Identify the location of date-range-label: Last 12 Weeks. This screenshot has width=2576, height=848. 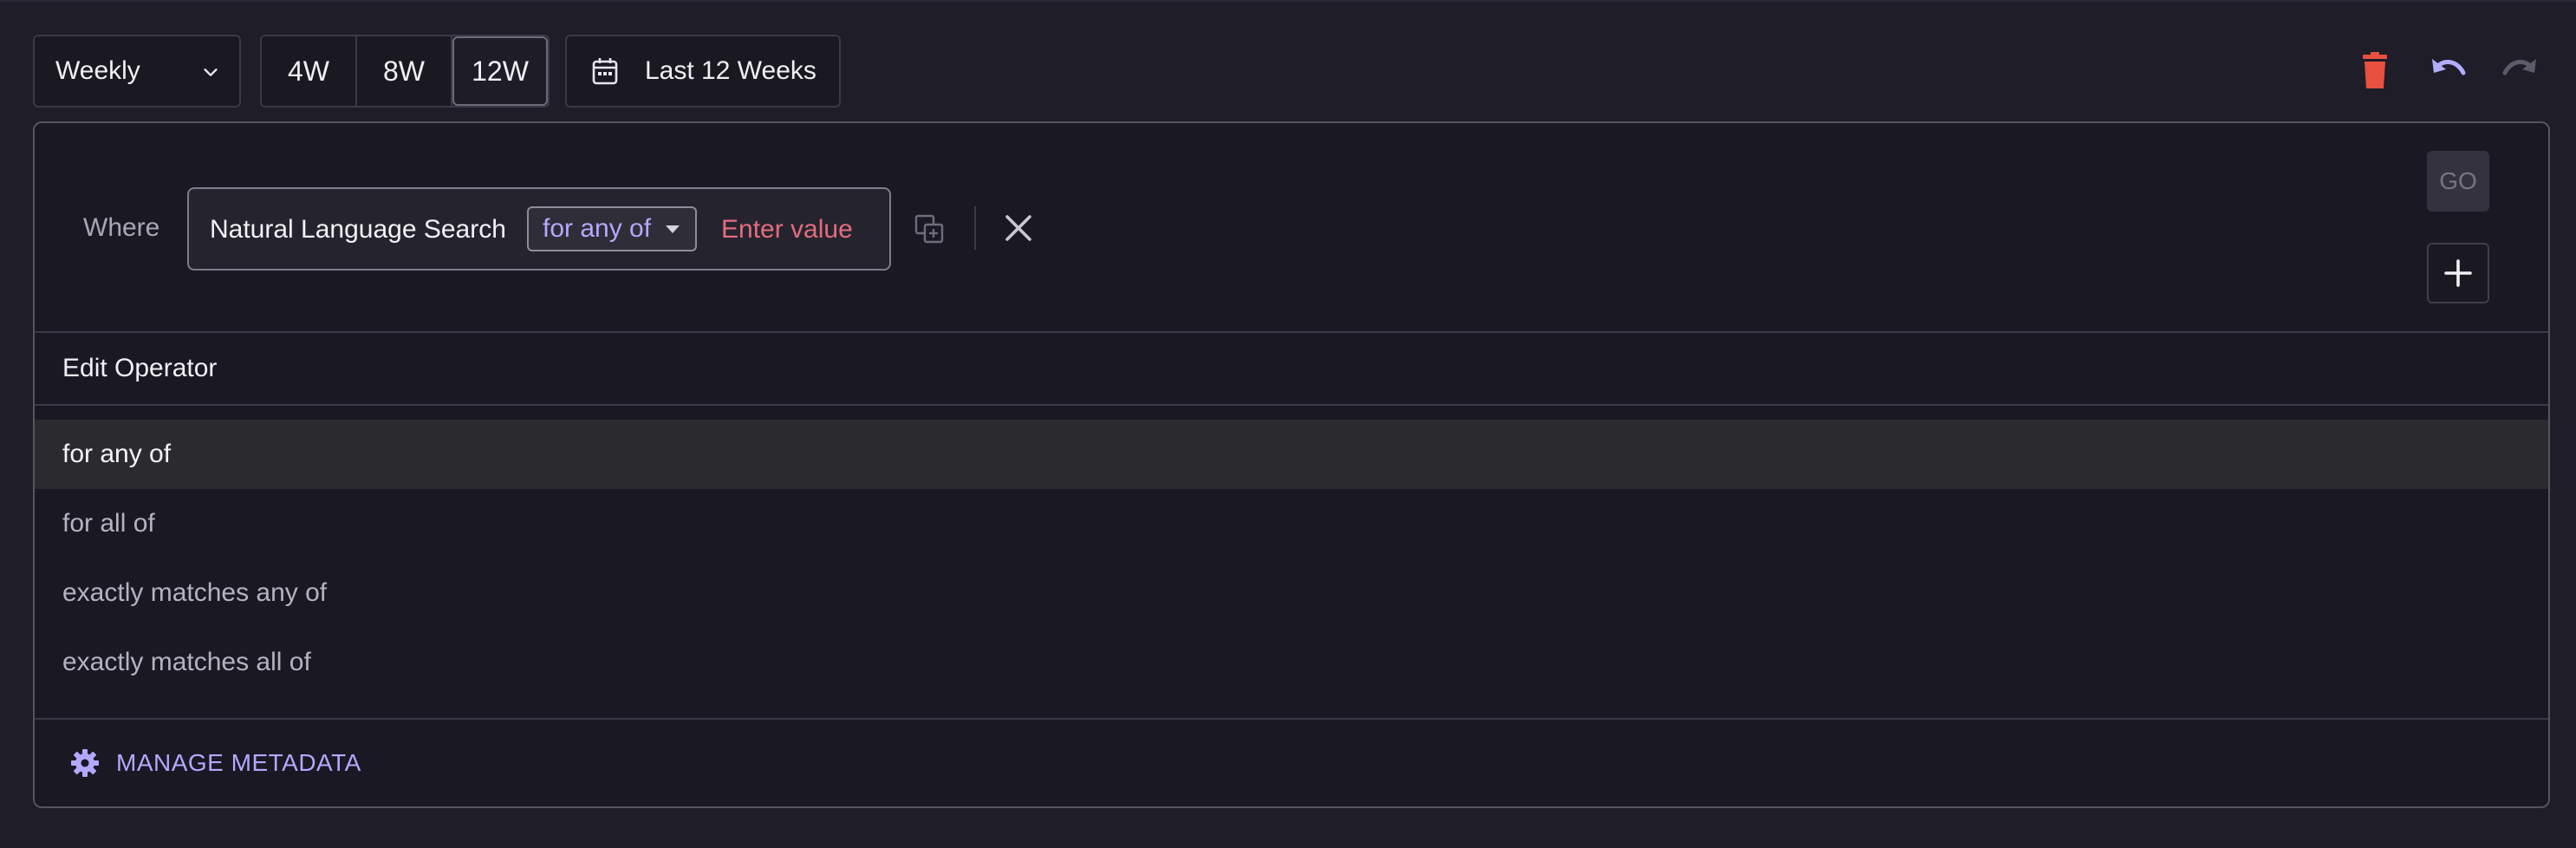
(730, 71).